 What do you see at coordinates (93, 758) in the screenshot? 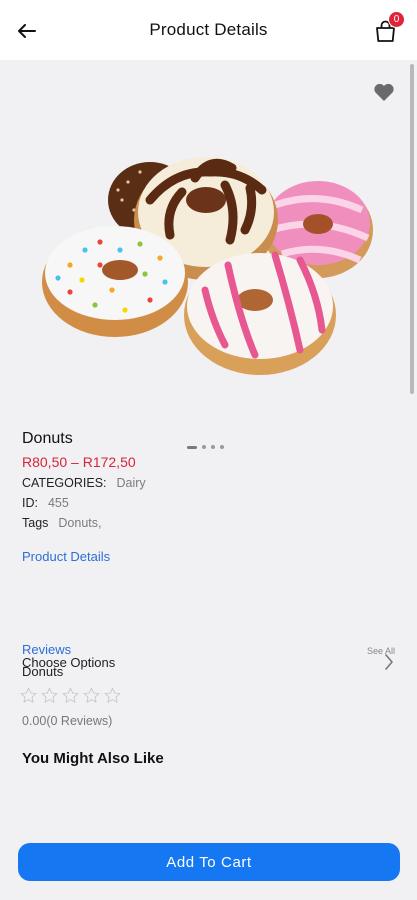
I see `you-might-also-like-heading: You Might Also Like` at bounding box center [93, 758].